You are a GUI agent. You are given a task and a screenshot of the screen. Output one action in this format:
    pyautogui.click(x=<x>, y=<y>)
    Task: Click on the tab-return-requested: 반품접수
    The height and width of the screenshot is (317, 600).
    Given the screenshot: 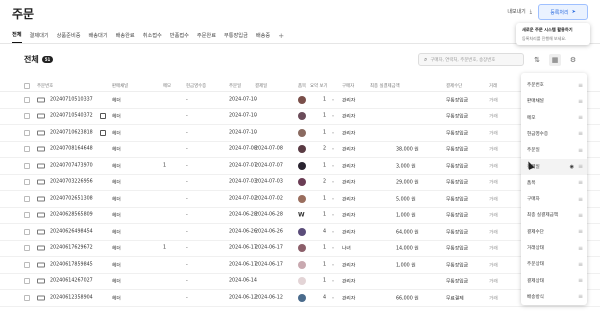 What is the action you would take?
    pyautogui.click(x=179, y=37)
    